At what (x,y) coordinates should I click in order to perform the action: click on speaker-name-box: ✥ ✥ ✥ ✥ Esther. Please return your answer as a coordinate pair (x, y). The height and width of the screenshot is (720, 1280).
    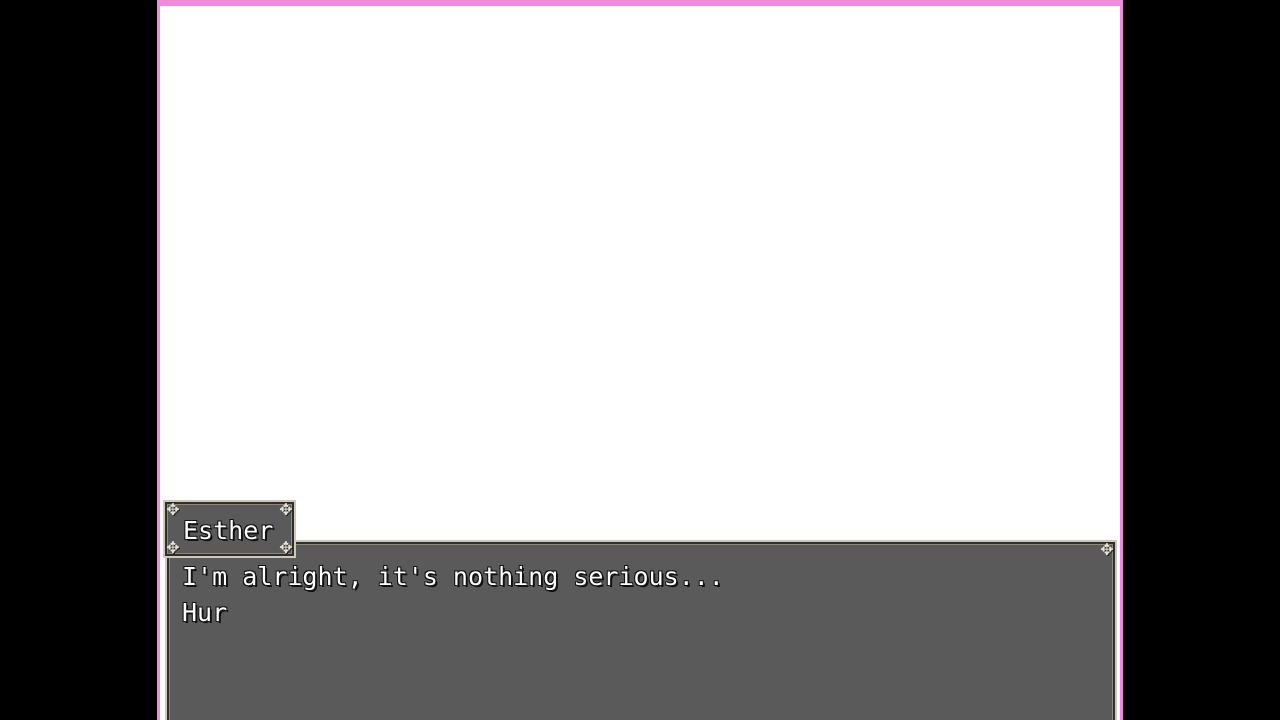
    Looking at the image, I should click on (229, 529).